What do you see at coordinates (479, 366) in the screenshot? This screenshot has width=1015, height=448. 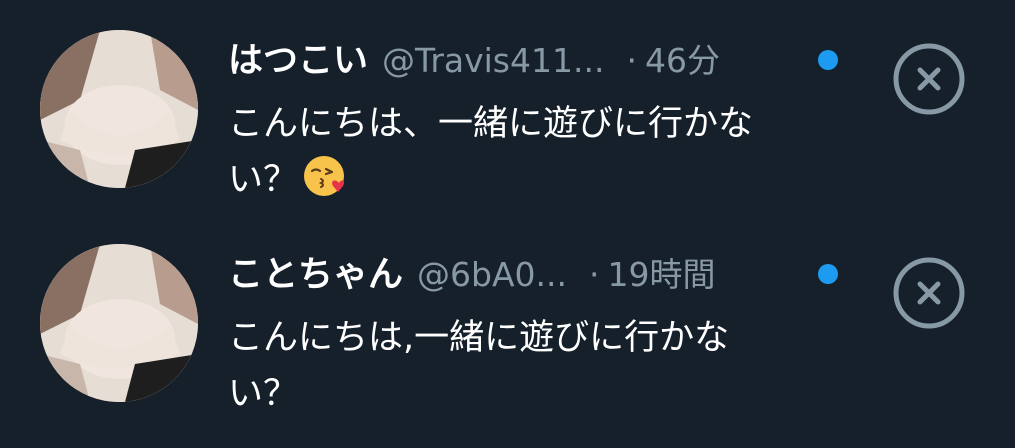 I see `message-body: こんにちは,一緒に遊びに行かない？` at bounding box center [479, 366].